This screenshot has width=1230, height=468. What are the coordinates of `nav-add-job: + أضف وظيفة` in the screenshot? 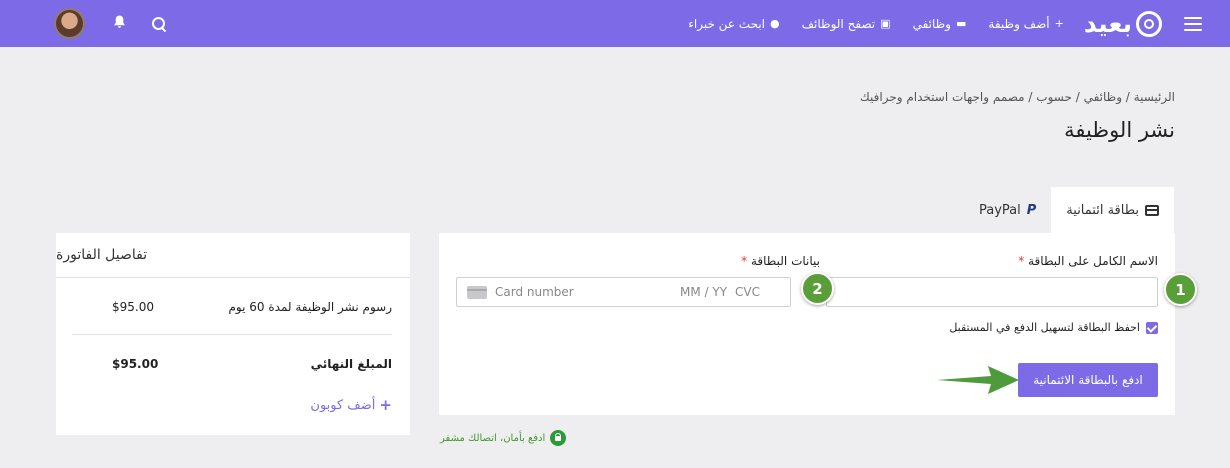 It's located at (1025, 24).